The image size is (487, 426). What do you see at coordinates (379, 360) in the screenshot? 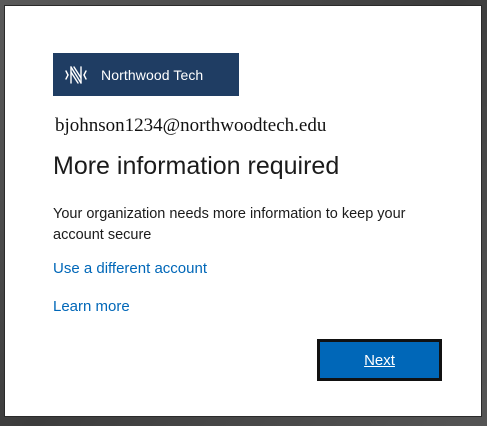
I see `next-button: Next` at bounding box center [379, 360].